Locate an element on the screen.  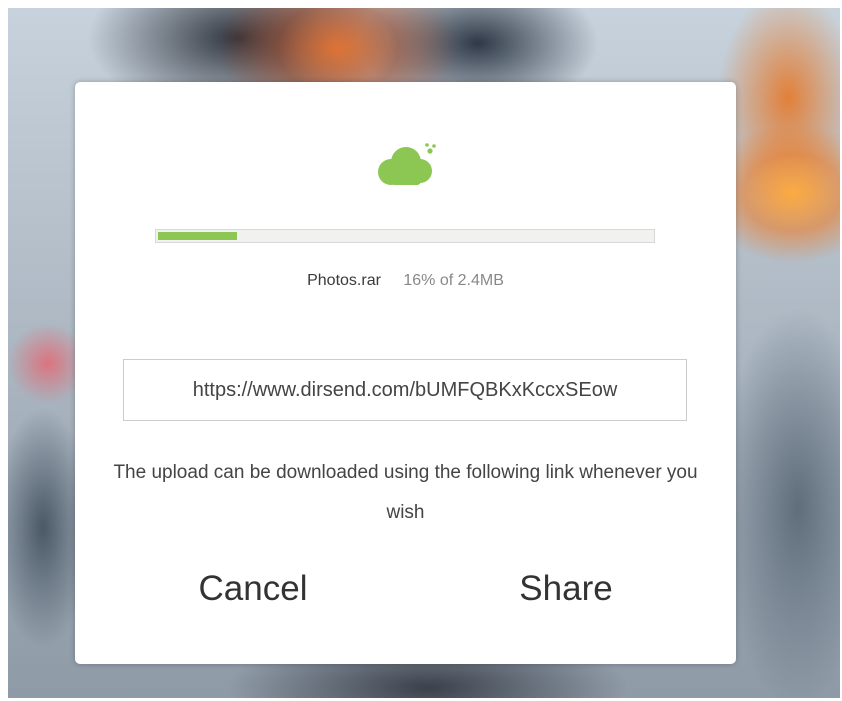
share-button: Share is located at coordinates (566, 589).